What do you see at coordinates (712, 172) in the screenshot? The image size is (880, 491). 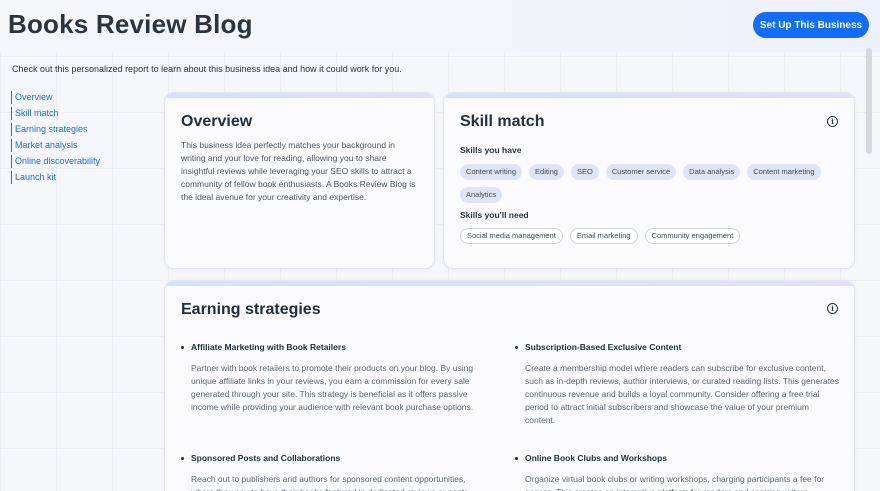 I see `skill-chip: Data analysis` at bounding box center [712, 172].